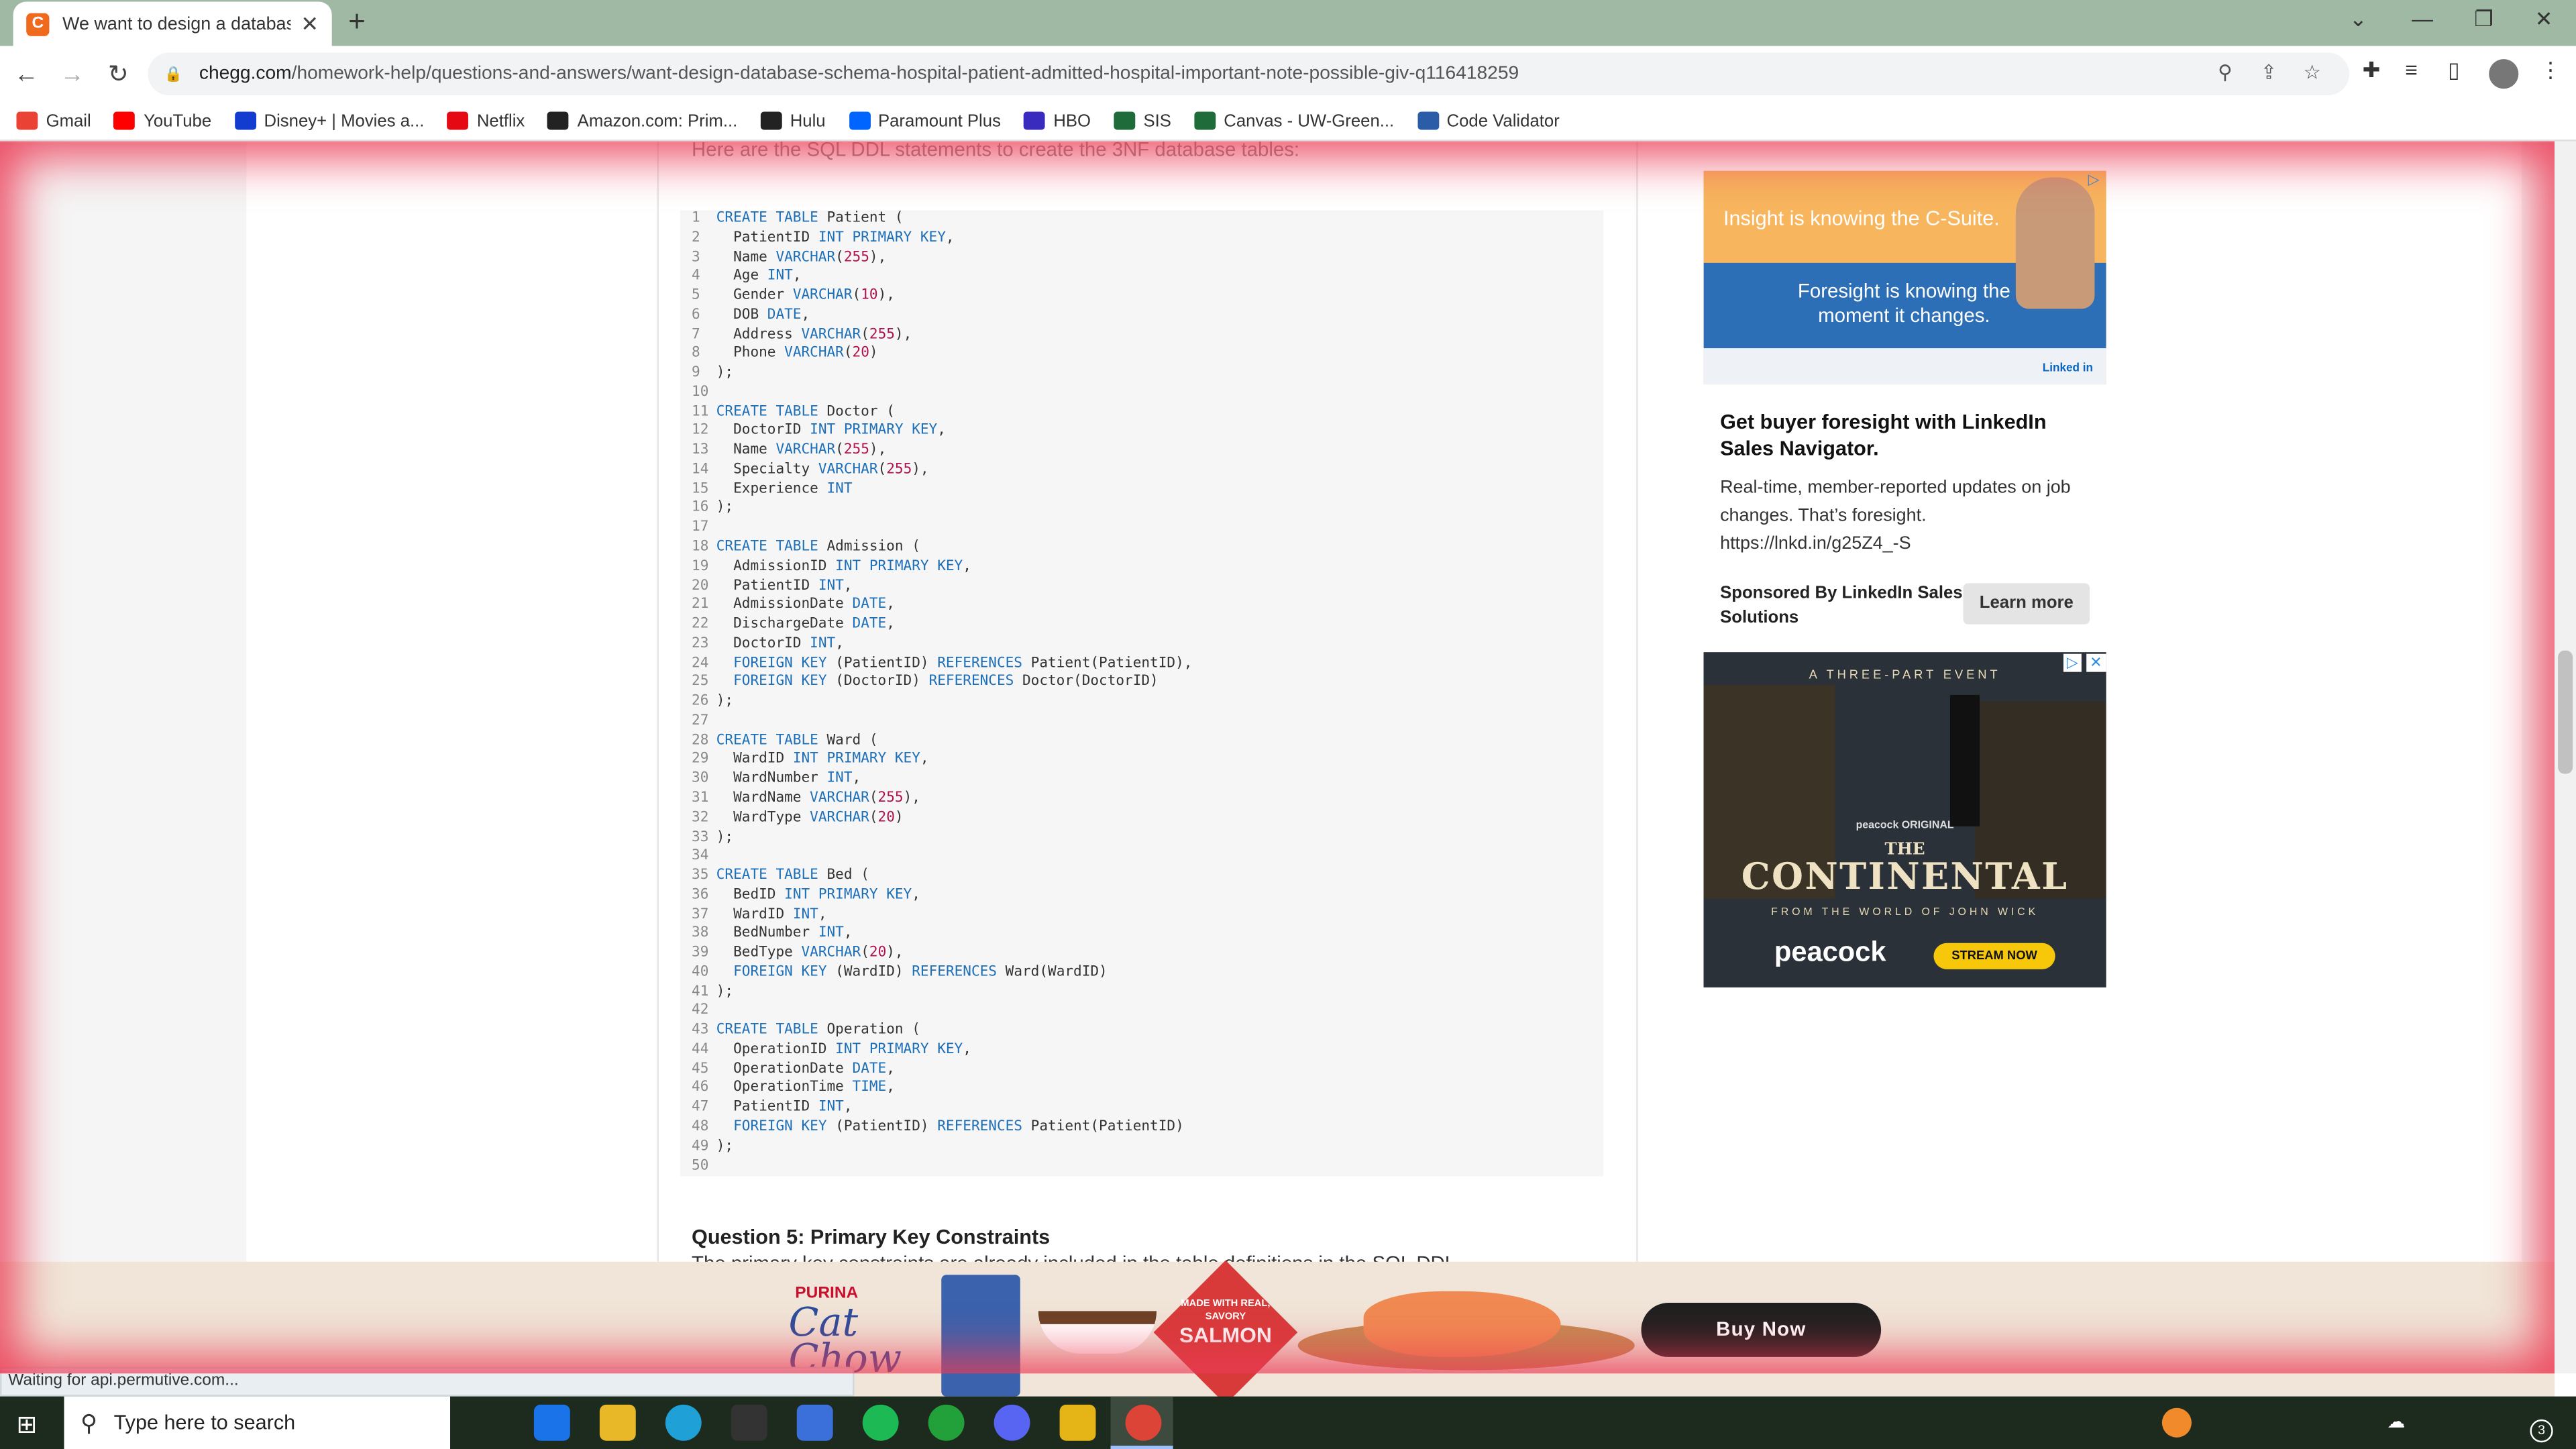  I want to click on restore-icon: ❐, so click(2483, 20).